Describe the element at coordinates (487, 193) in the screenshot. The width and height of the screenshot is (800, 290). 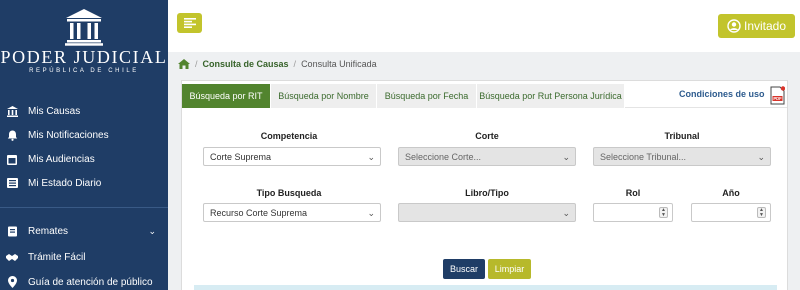
I see `libro-tipo-label: Libro/Tipo` at that location.